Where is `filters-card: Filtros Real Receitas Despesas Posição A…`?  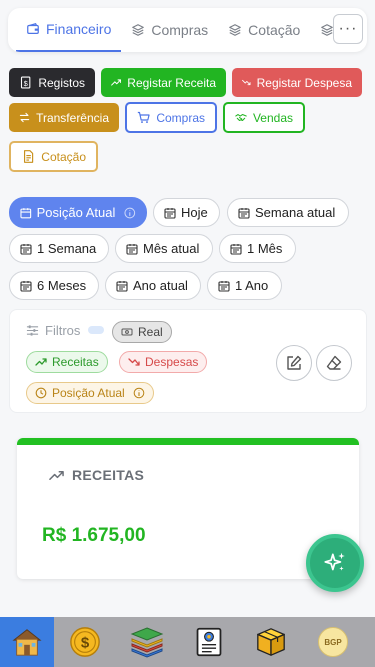 filters-card: Filtros Real Receitas Despesas Posição A… is located at coordinates (188, 361).